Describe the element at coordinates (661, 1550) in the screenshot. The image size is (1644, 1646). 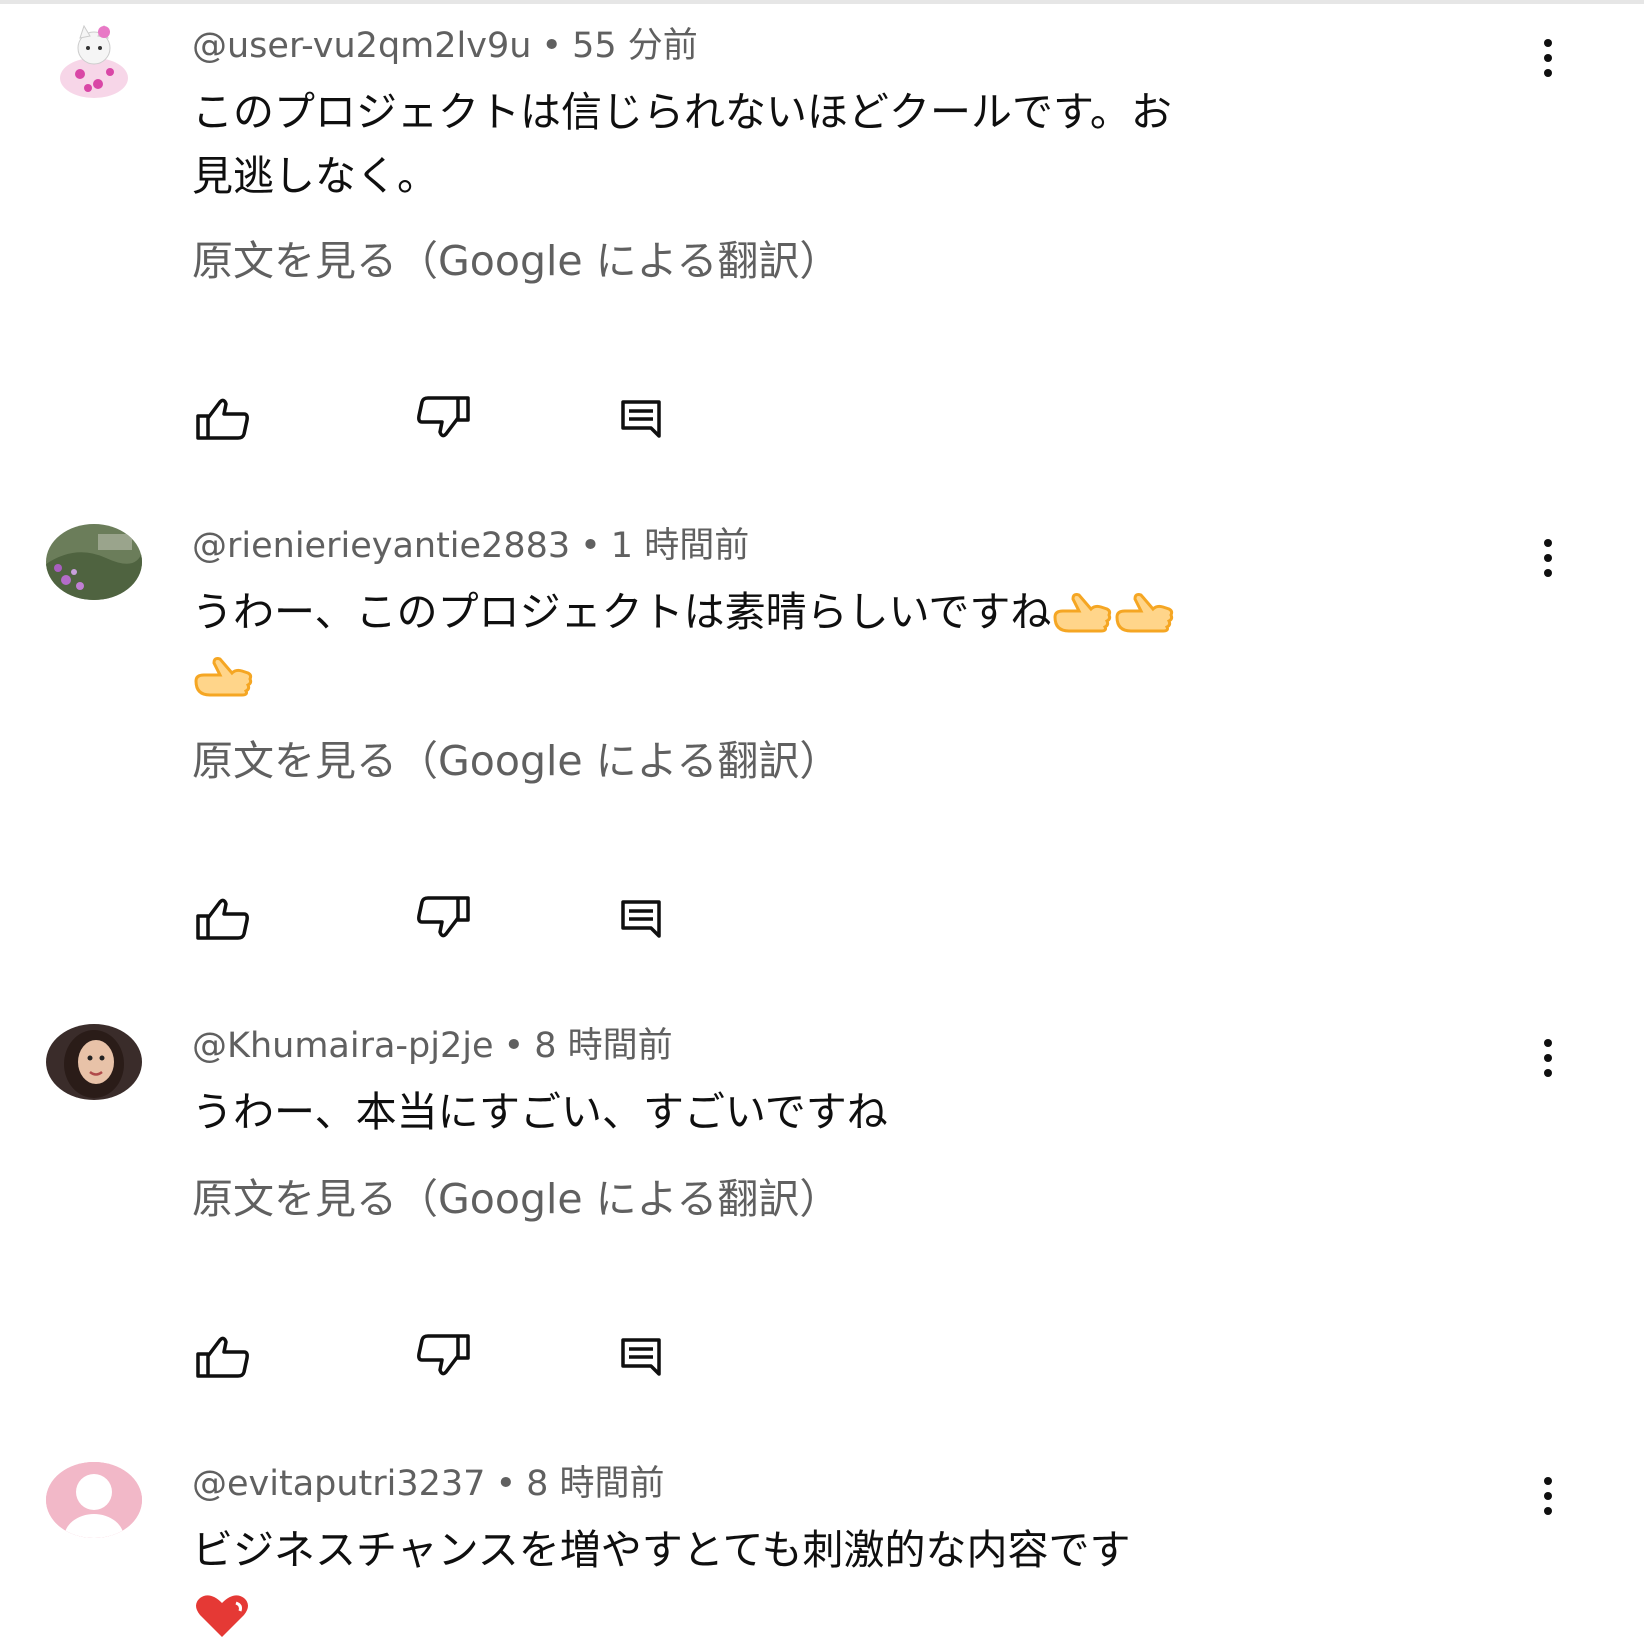
I see `comment-text-line: ビジネスチャンスを増やすとても刺激的な内容です` at that location.